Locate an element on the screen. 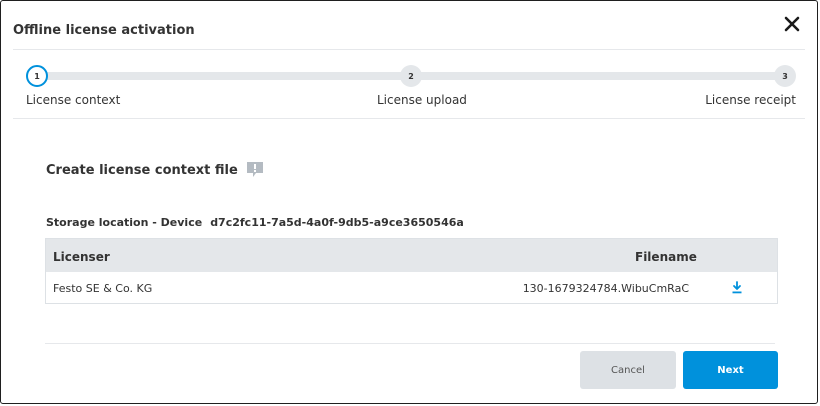  download-icon is located at coordinates (737, 287).